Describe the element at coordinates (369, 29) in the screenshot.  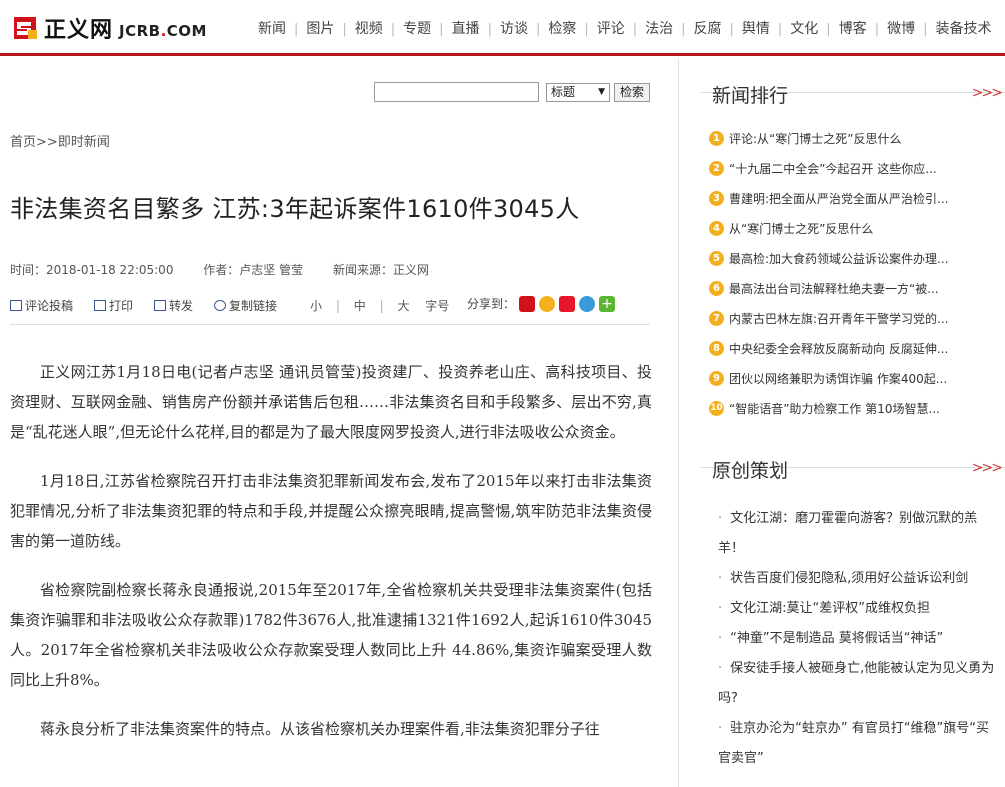
I see `nav-item-video: 视频` at that location.